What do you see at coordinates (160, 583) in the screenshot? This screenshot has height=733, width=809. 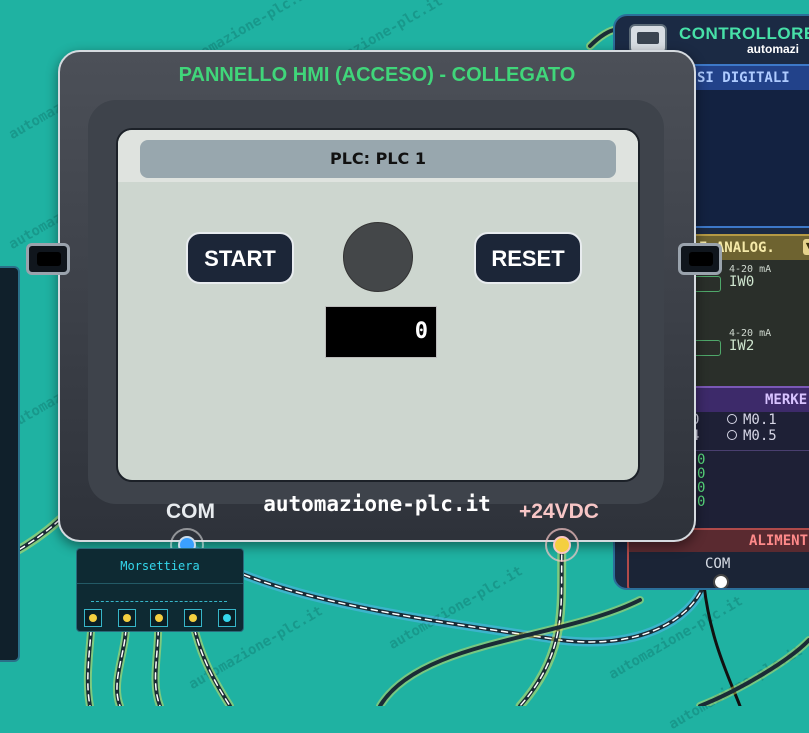 I see `morsettiera-divider` at bounding box center [160, 583].